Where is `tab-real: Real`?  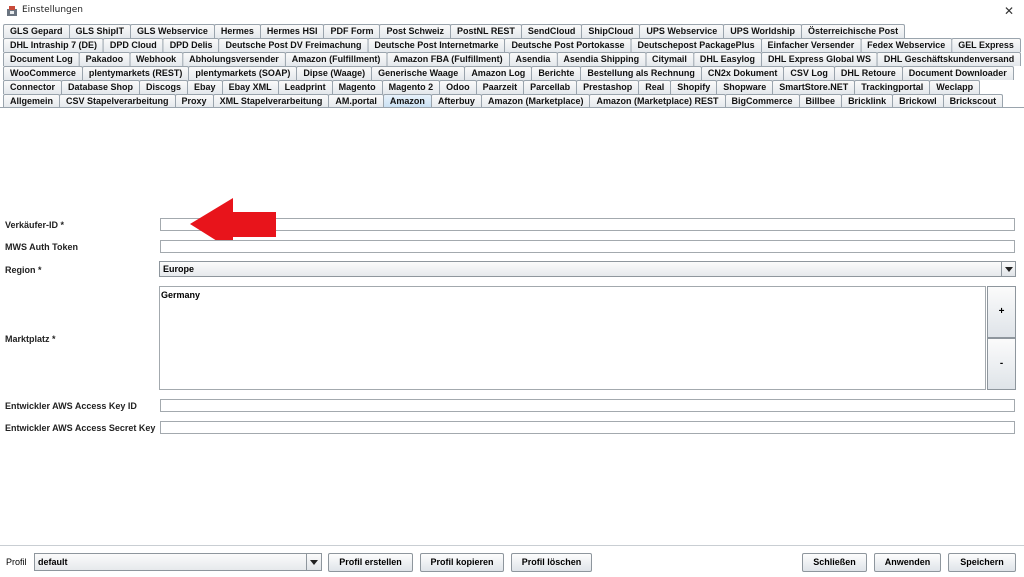 tab-real: Real is located at coordinates (655, 87).